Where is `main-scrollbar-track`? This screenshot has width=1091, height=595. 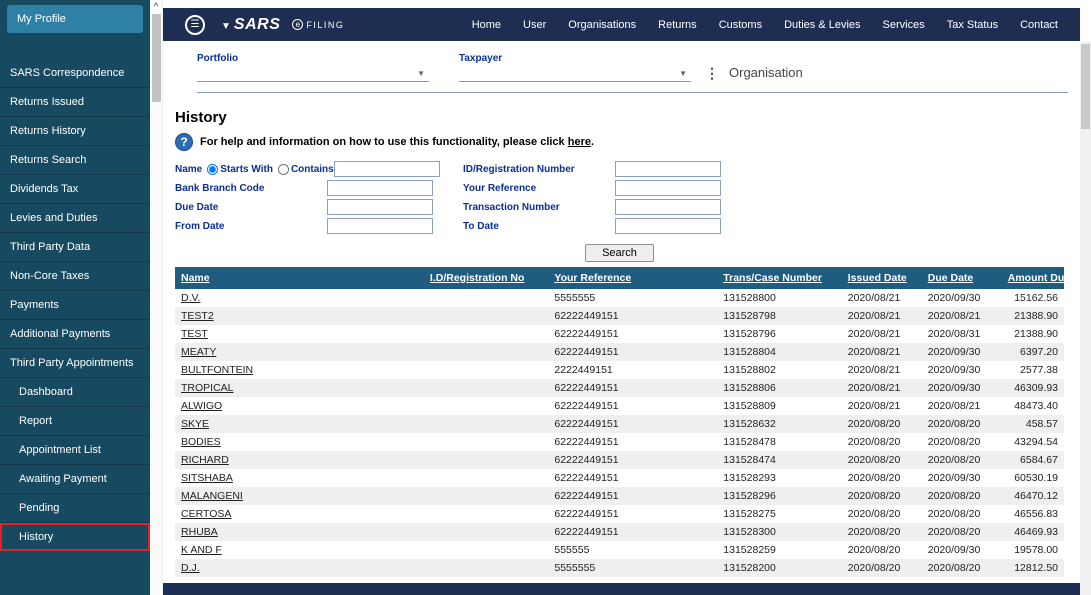 main-scrollbar-track is located at coordinates (1085, 318).